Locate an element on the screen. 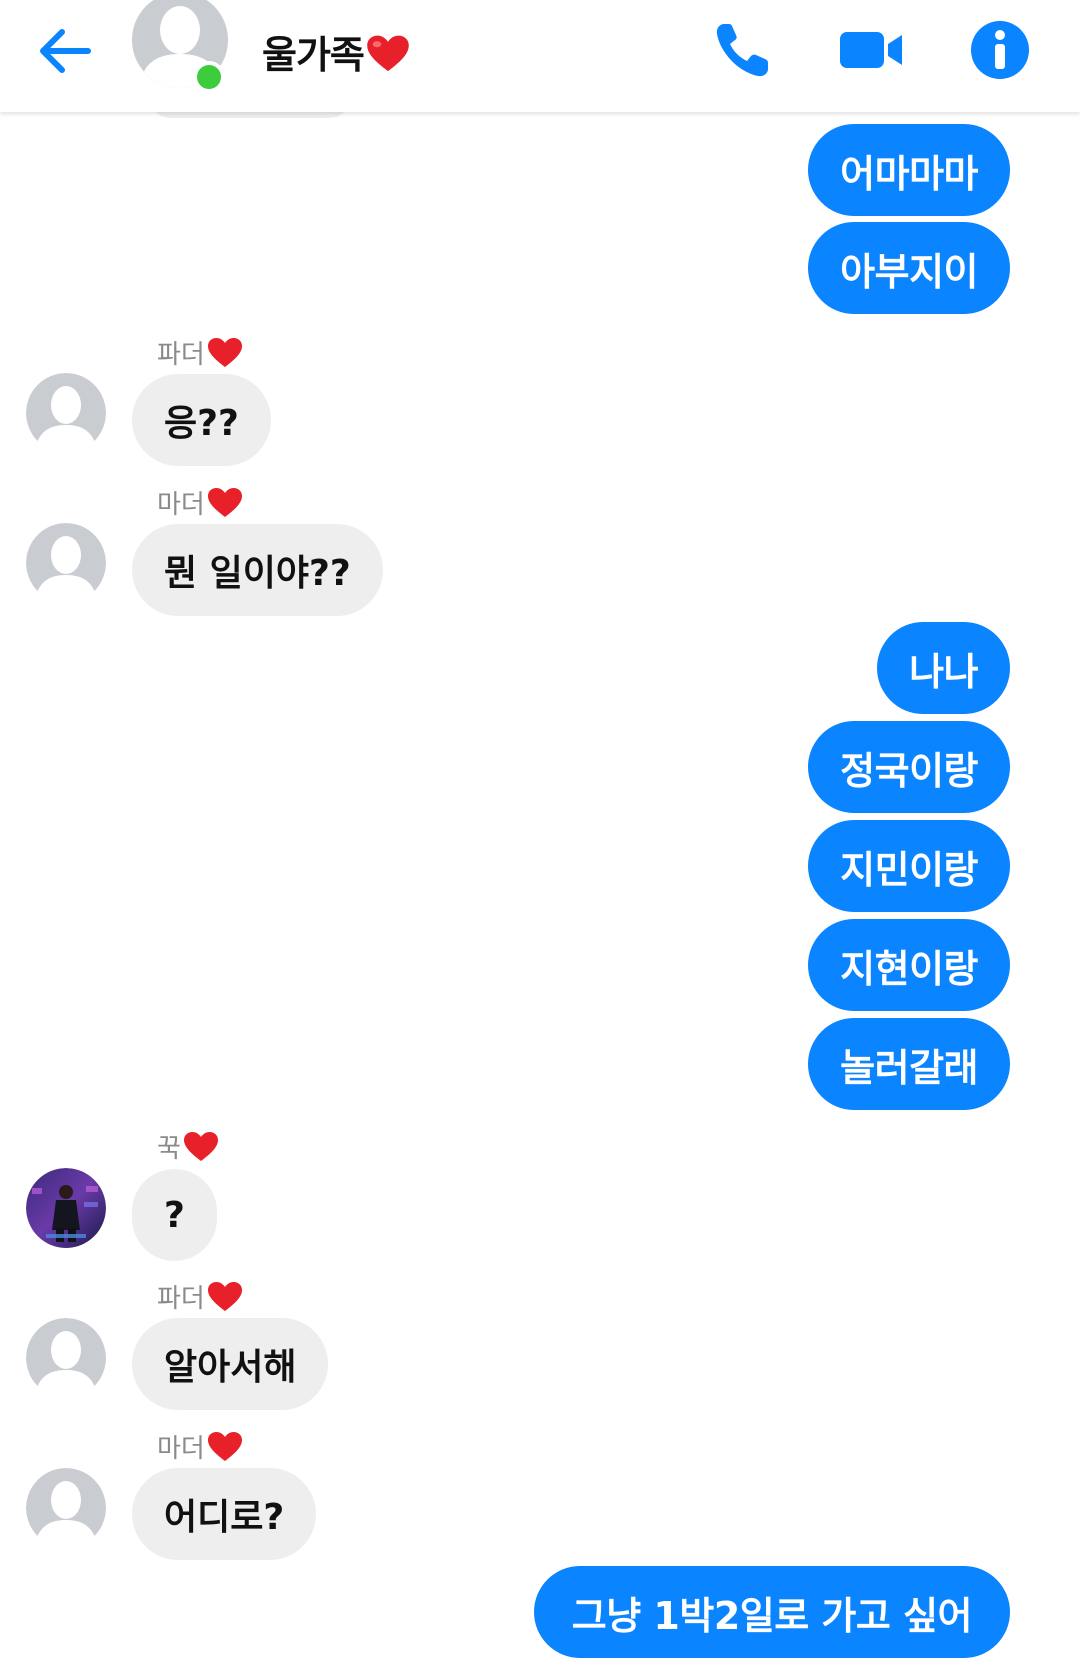 The width and height of the screenshot is (1080, 1668). message-text: 알아서해 is located at coordinates (230, 1367).